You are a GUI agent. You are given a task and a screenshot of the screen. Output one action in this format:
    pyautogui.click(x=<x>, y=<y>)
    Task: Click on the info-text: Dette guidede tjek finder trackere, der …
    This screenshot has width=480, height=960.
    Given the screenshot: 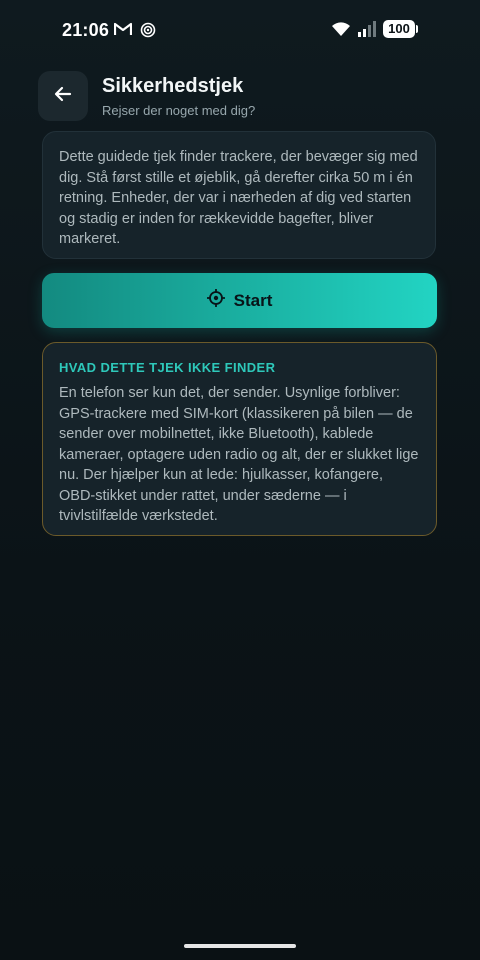 What is the action you would take?
    pyautogui.click(x=238, y=198)
    